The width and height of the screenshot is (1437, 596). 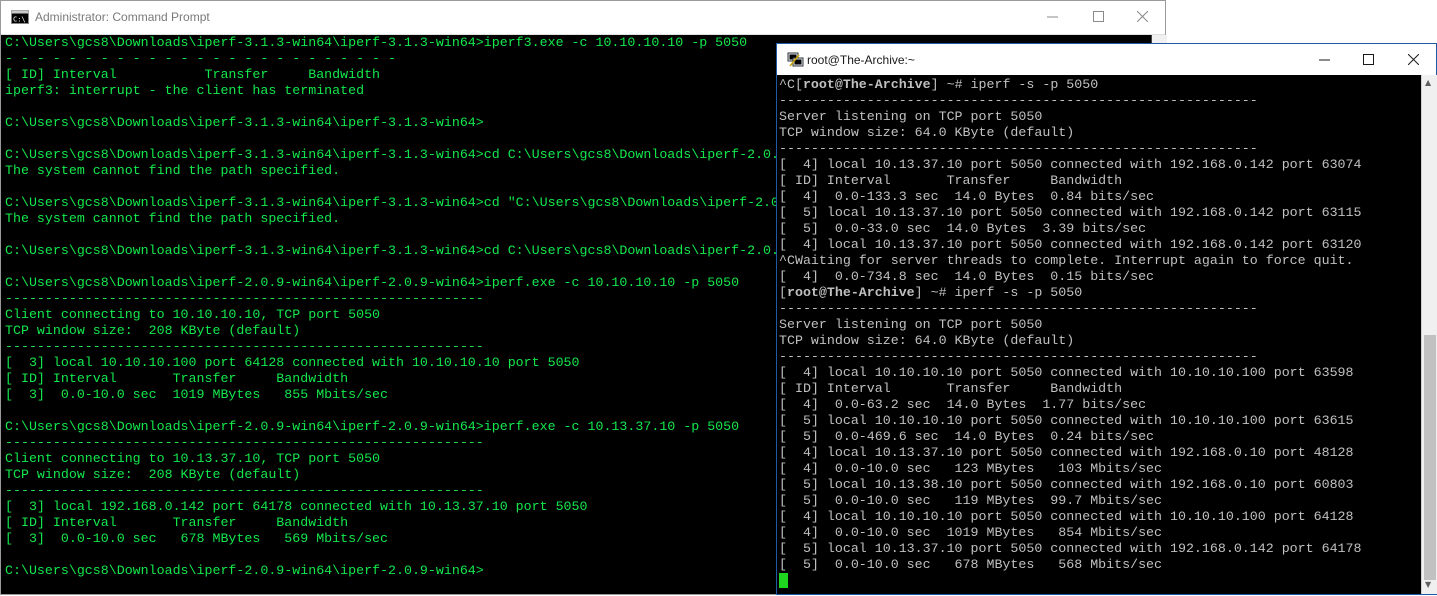 What do you see at coordinates (1428, 82) in the screenshot?
I see `scroll-up-arrow-icon: ▲` at bounding box center [1428, 82].